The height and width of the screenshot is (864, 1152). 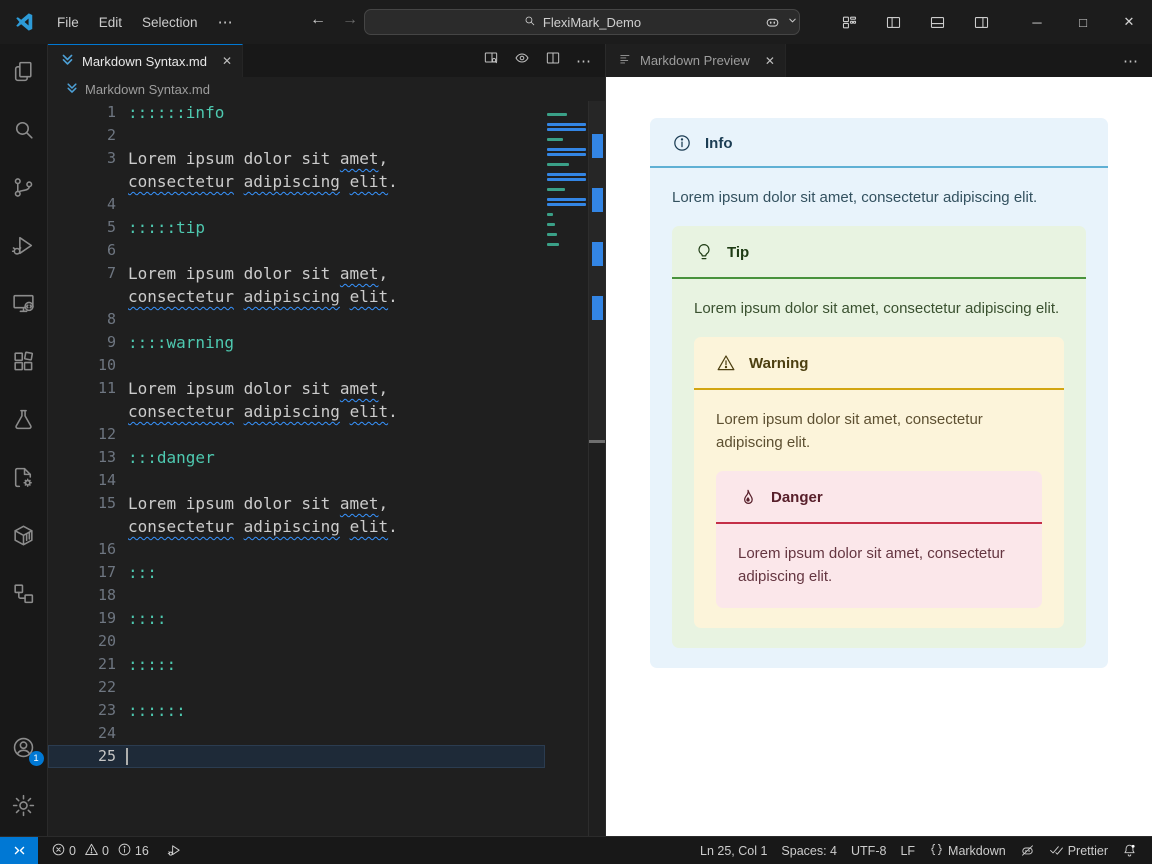 I want to click on directive-token: ::::::info, so click(x=176, y=112).